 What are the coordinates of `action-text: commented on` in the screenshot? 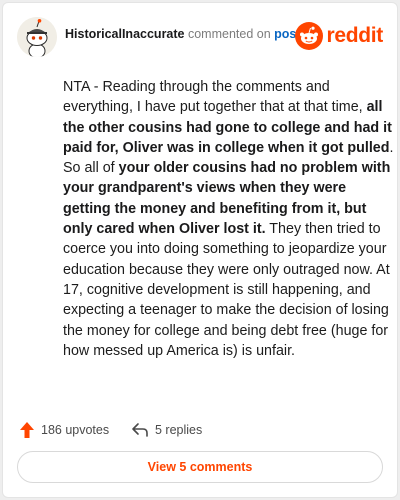 It's located at (229, 34).